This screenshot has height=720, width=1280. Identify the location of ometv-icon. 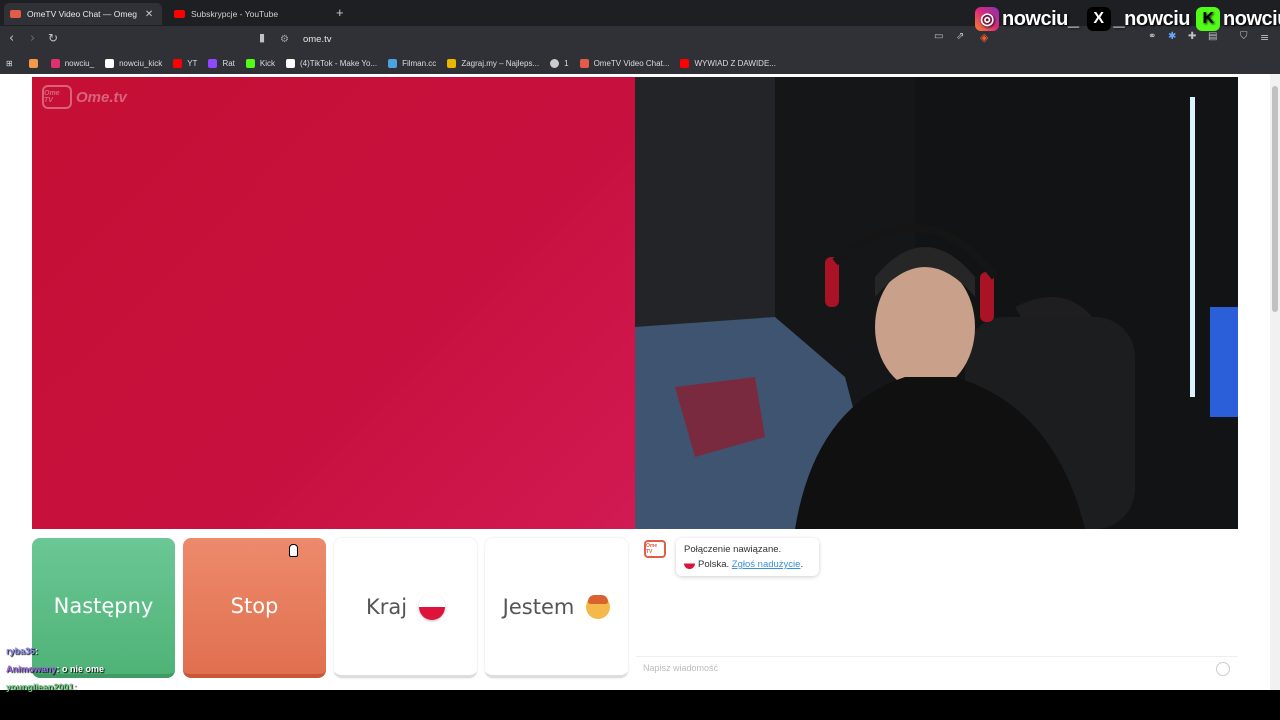
(584, 63).